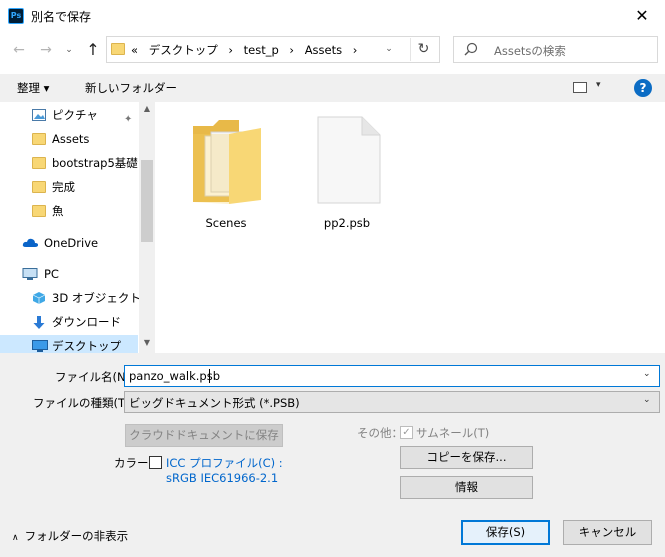 The height and width of the screenshot is (557, 665). What do you see at coordinates (204, 435) in the screenshot?
I see `save-to-cloud-button: クラウドドキュメントに保存` at bounding box center [204, 435].